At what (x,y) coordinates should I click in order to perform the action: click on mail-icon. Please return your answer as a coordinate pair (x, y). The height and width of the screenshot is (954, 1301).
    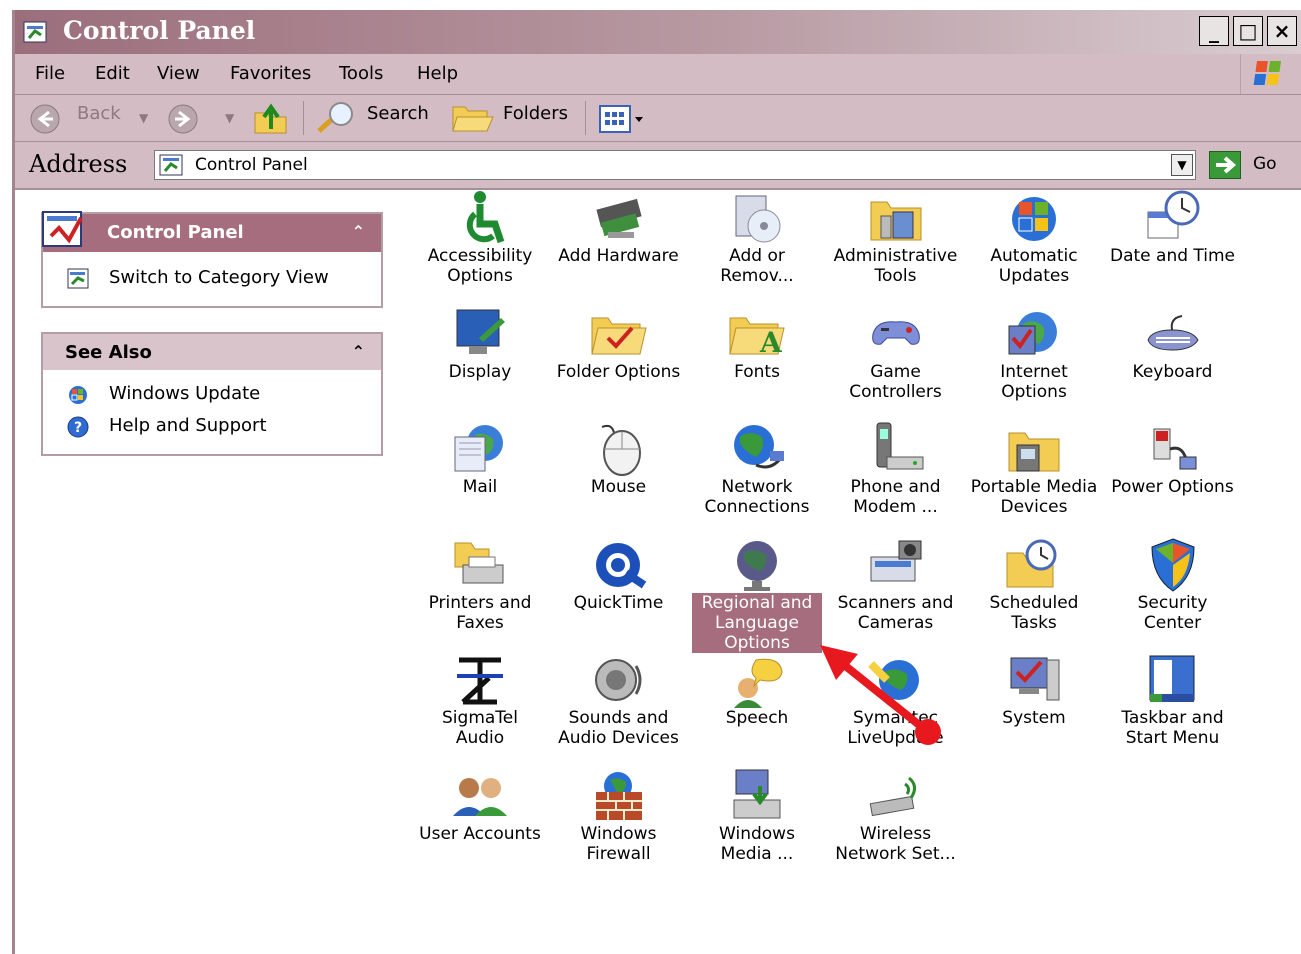
    Looking at the image, I should click on (480, 450).